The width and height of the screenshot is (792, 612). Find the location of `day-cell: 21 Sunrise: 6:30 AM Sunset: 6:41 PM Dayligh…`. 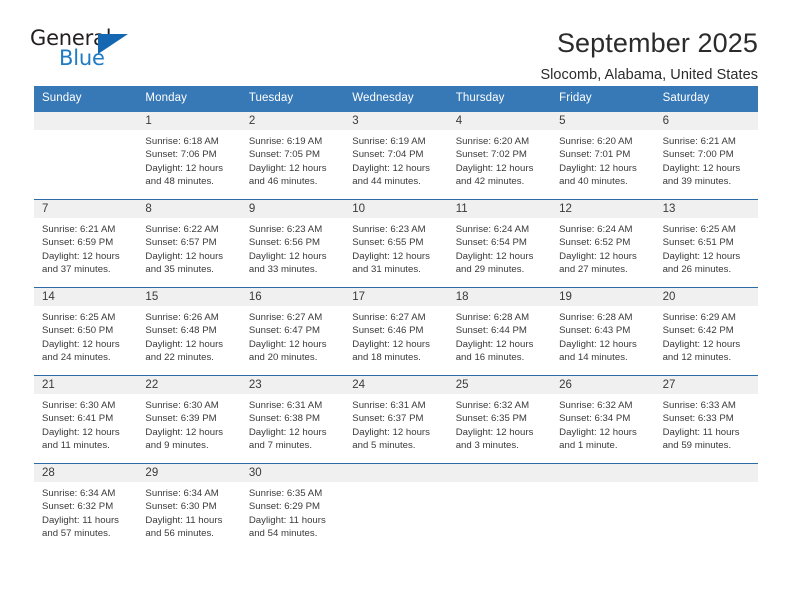

day-cell: 21 Sunrise: 6:30 AM Sunset: 6:41 PM Dayligh… is located at coordinates (86, 419).